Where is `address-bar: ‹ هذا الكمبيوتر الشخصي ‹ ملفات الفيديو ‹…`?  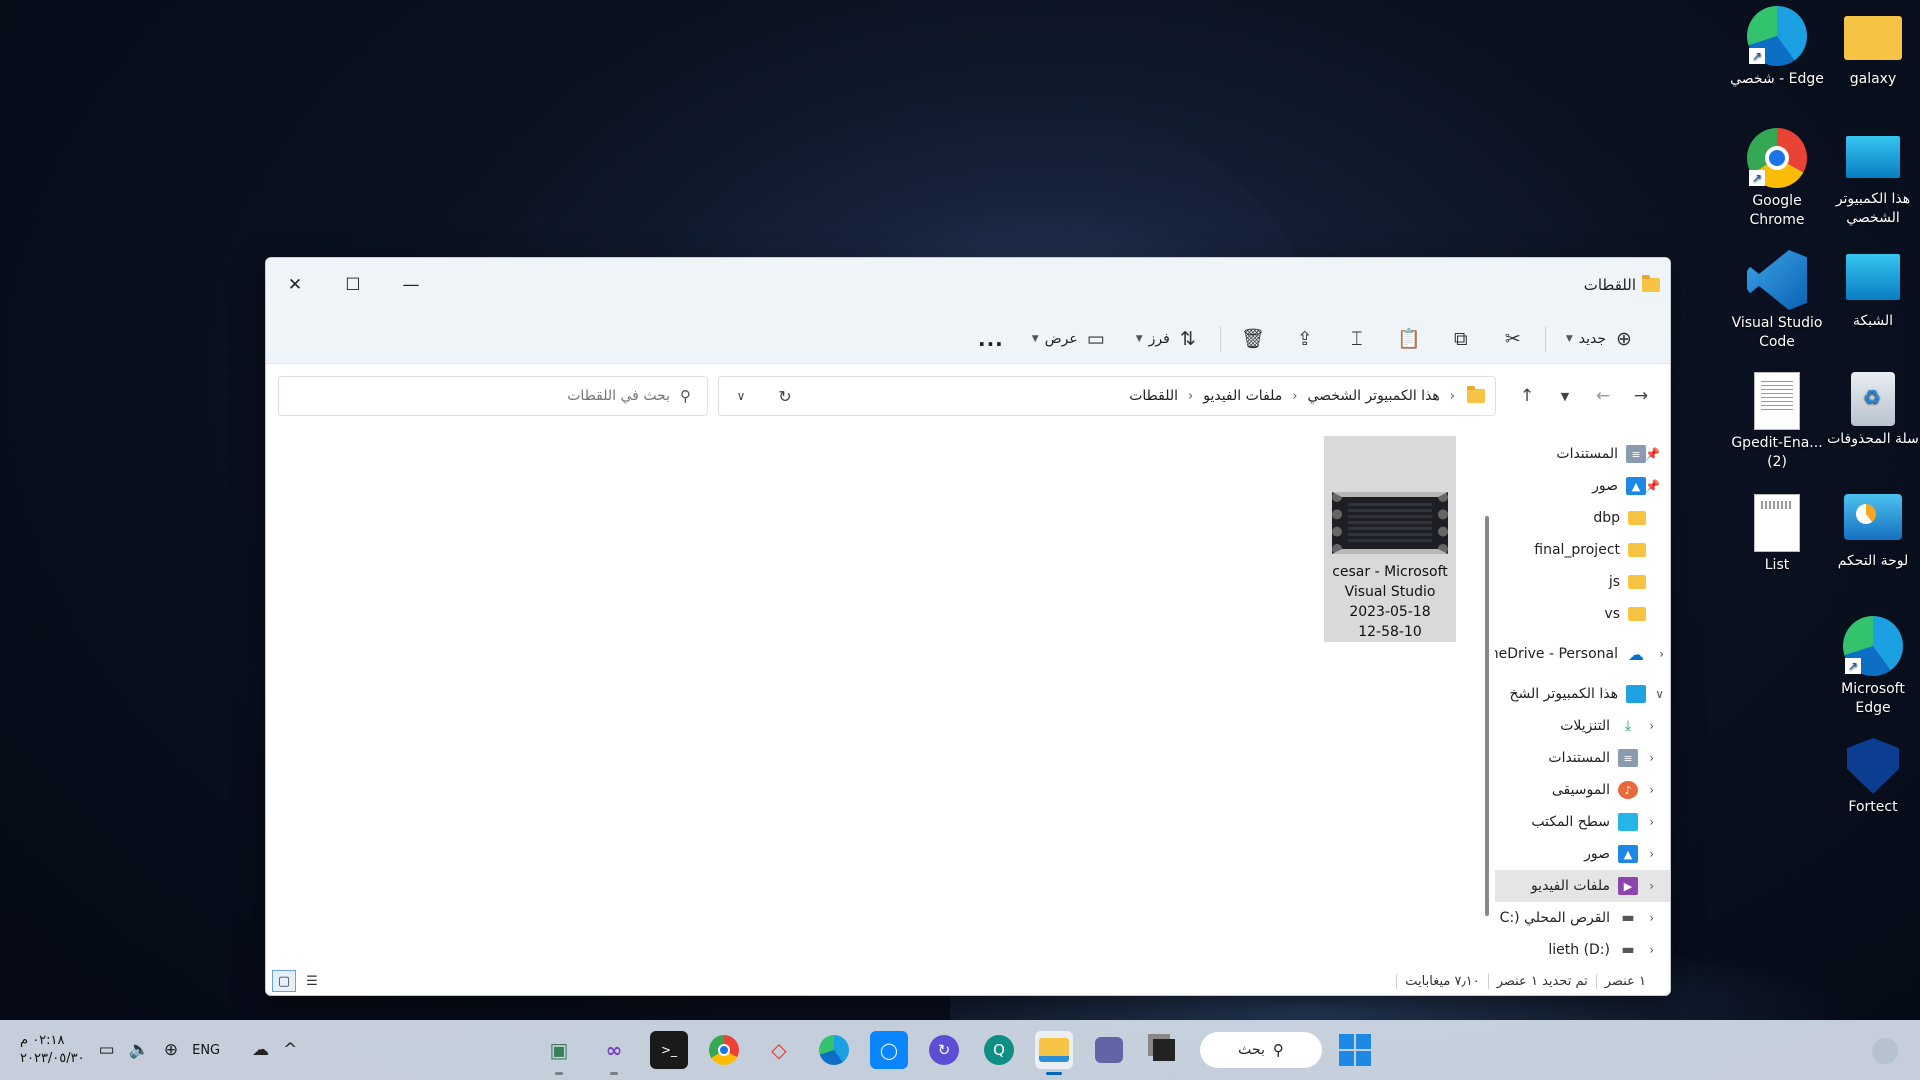 address-bar: ‹ هذا الكمبيوتر الشخصي ‹ ملفات الفيديو ‹… is located at coordinates (1107, 396).